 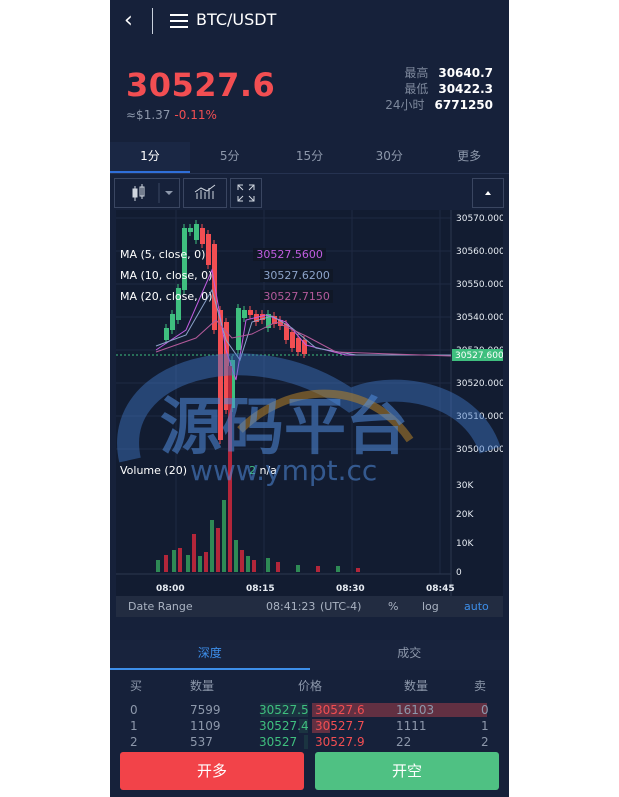 I want to click on divider, so click(x=152, y=21).